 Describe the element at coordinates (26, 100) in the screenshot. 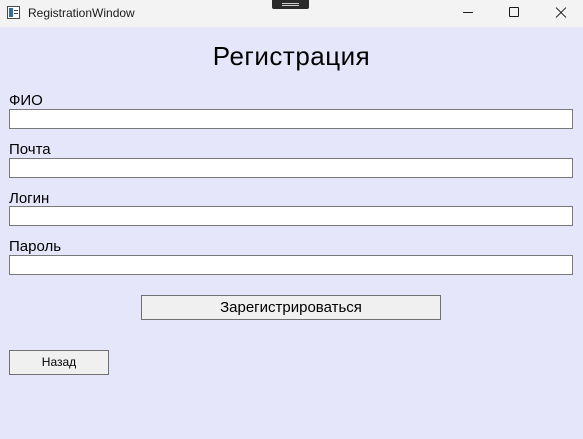

I see `fio-label: ФИО` at that location.